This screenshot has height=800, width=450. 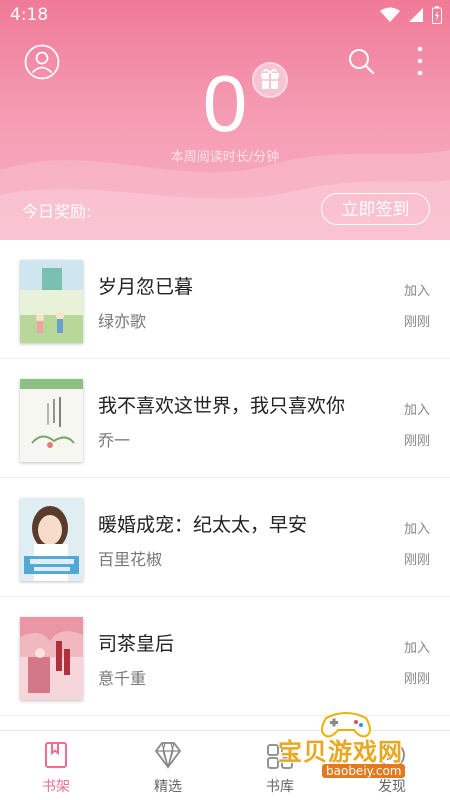 I want to click on bookshelf-icon, so click(x=56, y=755).